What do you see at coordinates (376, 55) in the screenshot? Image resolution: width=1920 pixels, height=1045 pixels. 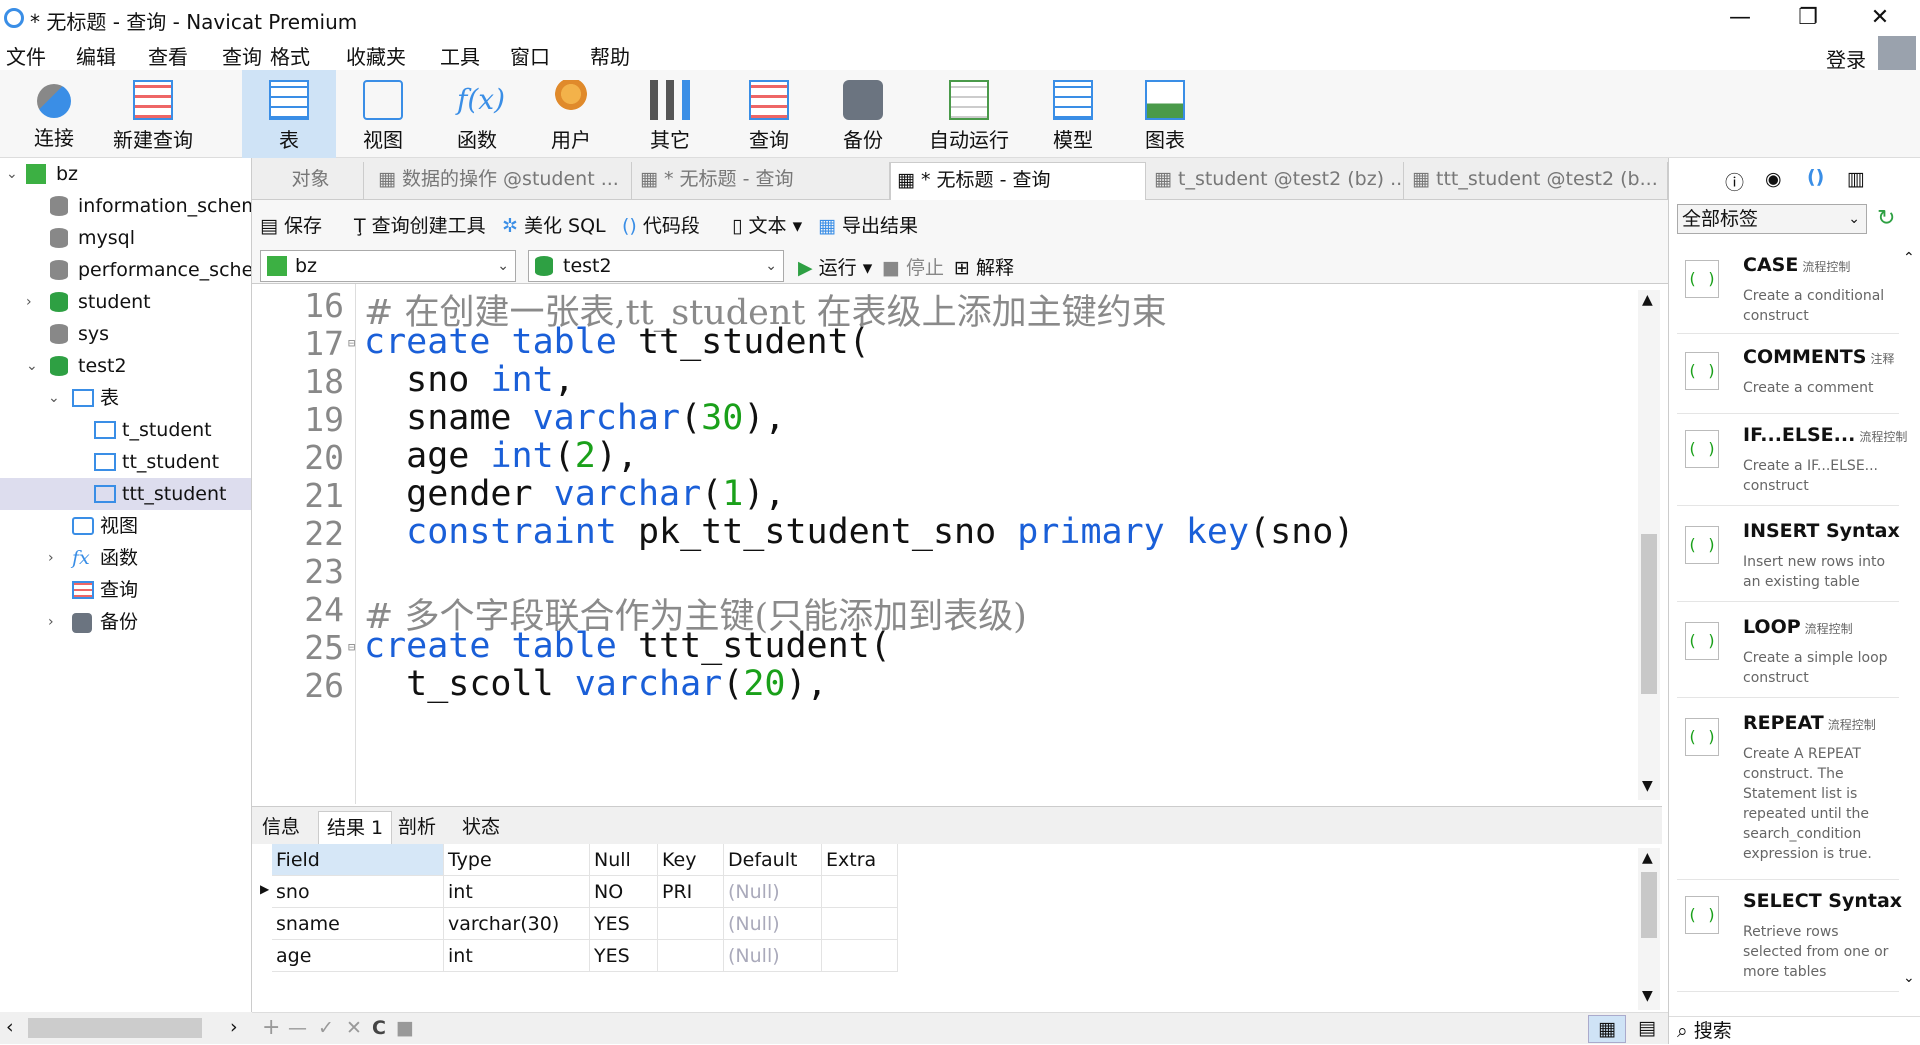 I see `menu-favorites: 收藏夹` at bounding box center [376, 55].